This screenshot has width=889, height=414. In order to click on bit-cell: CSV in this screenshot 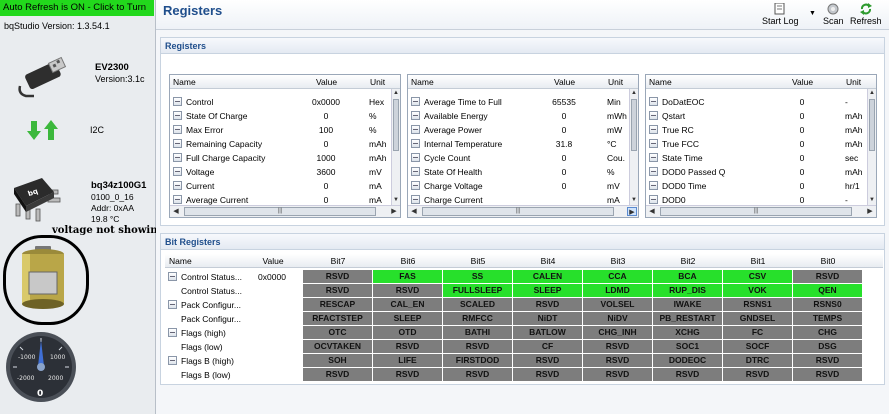, I will do `click(758, 276)`.